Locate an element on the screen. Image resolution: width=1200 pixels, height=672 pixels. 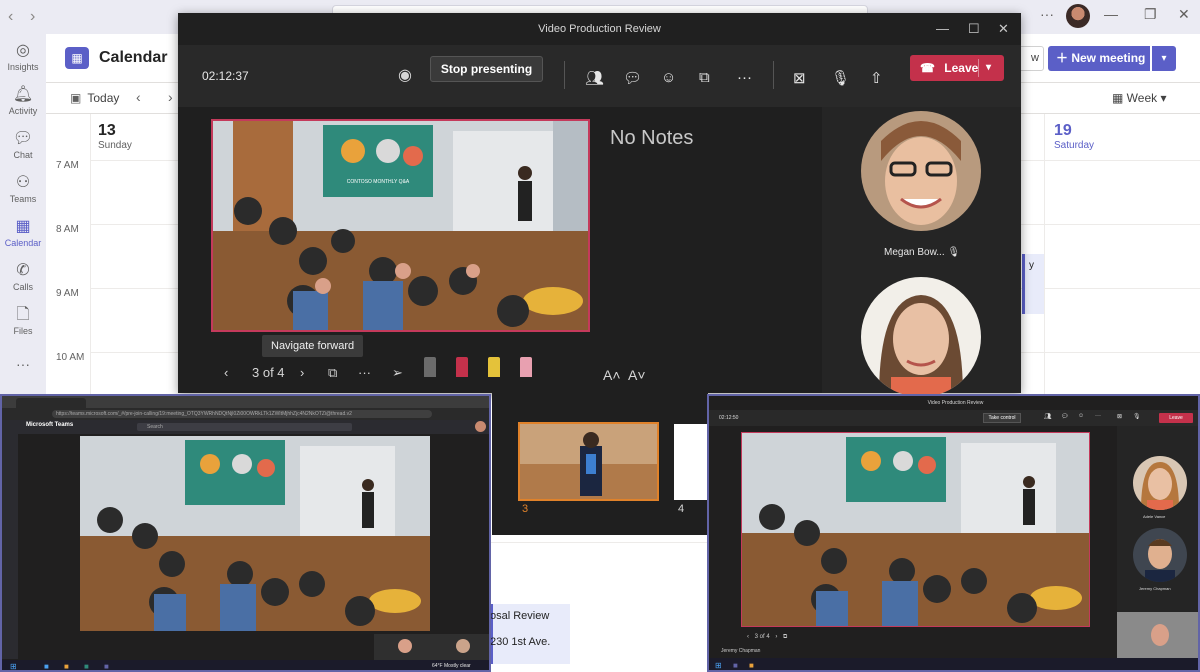
new-meeting-button: ＋ New meeting is located at coordinates (1099, 58).